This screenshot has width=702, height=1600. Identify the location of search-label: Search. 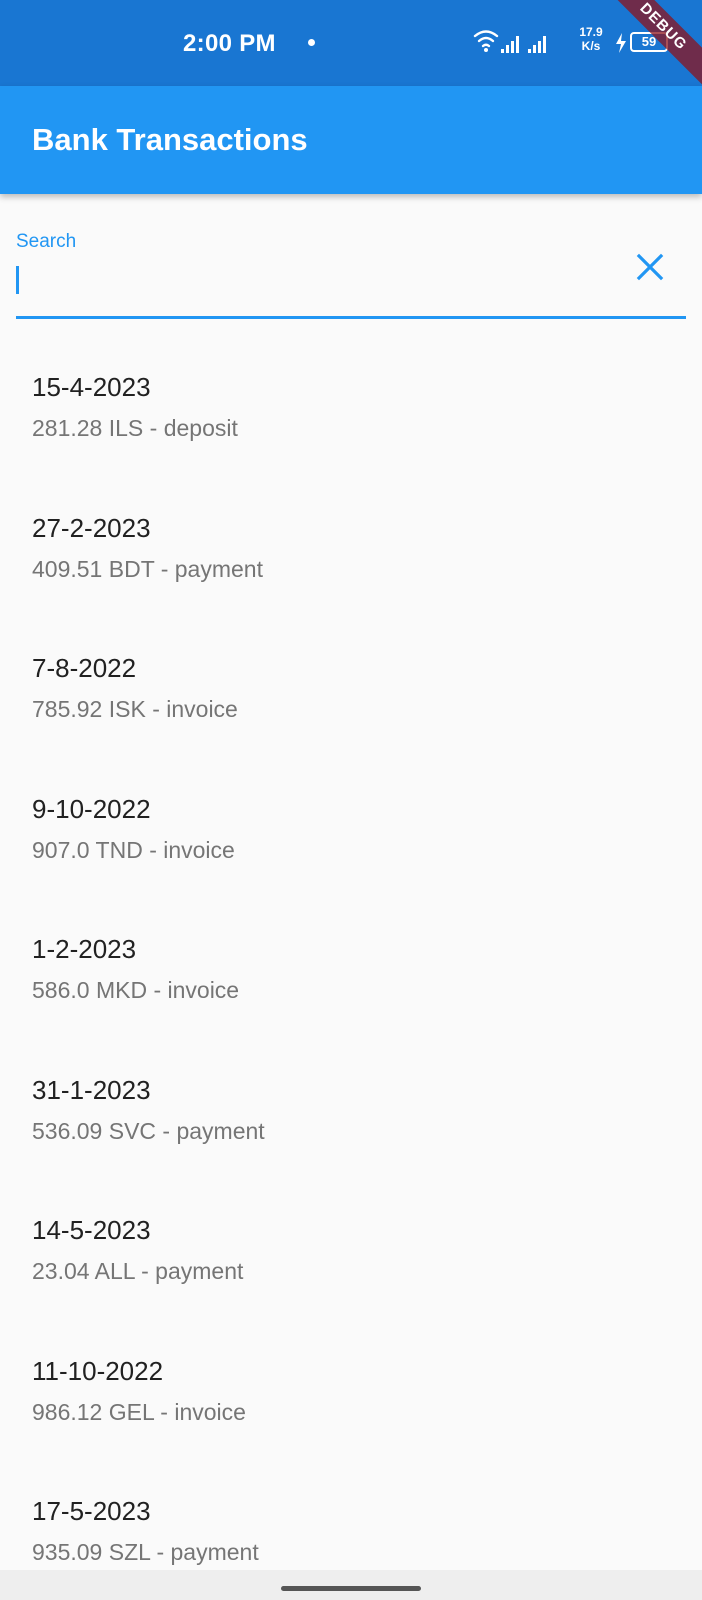
(46, 241).